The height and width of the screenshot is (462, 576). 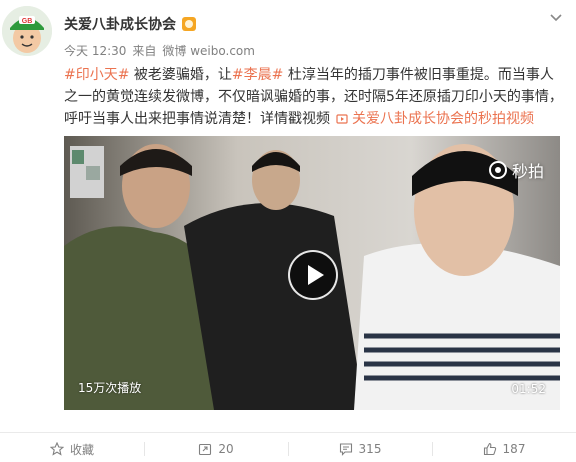 What do you see at coordinates (528, 389) in the screenshot?
I see `video-duration: 01:52` at bounding box center [528, 389].